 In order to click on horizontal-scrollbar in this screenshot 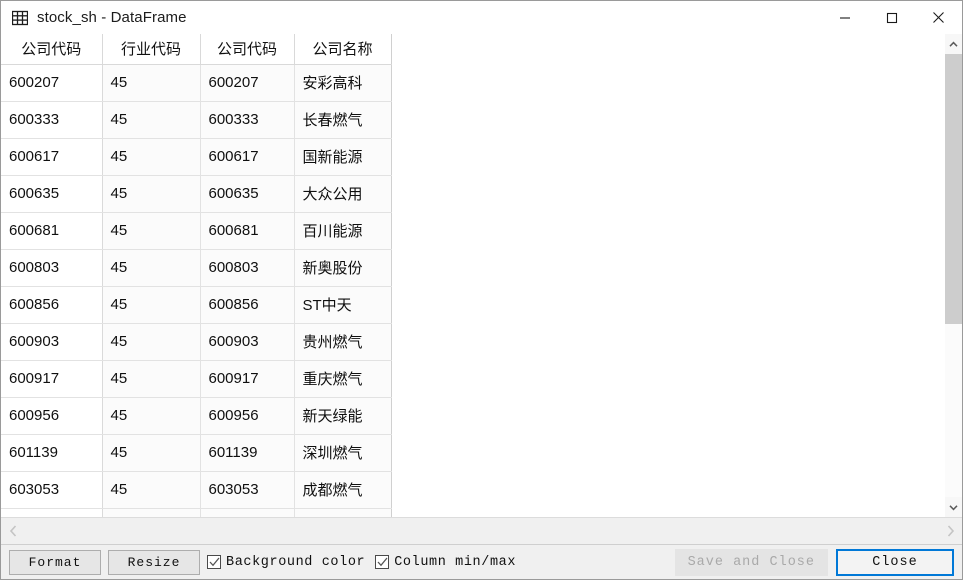, I will do `click(481, 530)`.